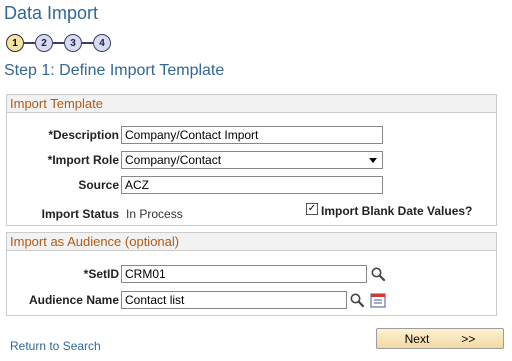 Image resolution: width=512 pixels, height=361 pixels. Describe the element at coordinates (244, 274) in the screenshot. I see `setid-field: CRM01` at that location.